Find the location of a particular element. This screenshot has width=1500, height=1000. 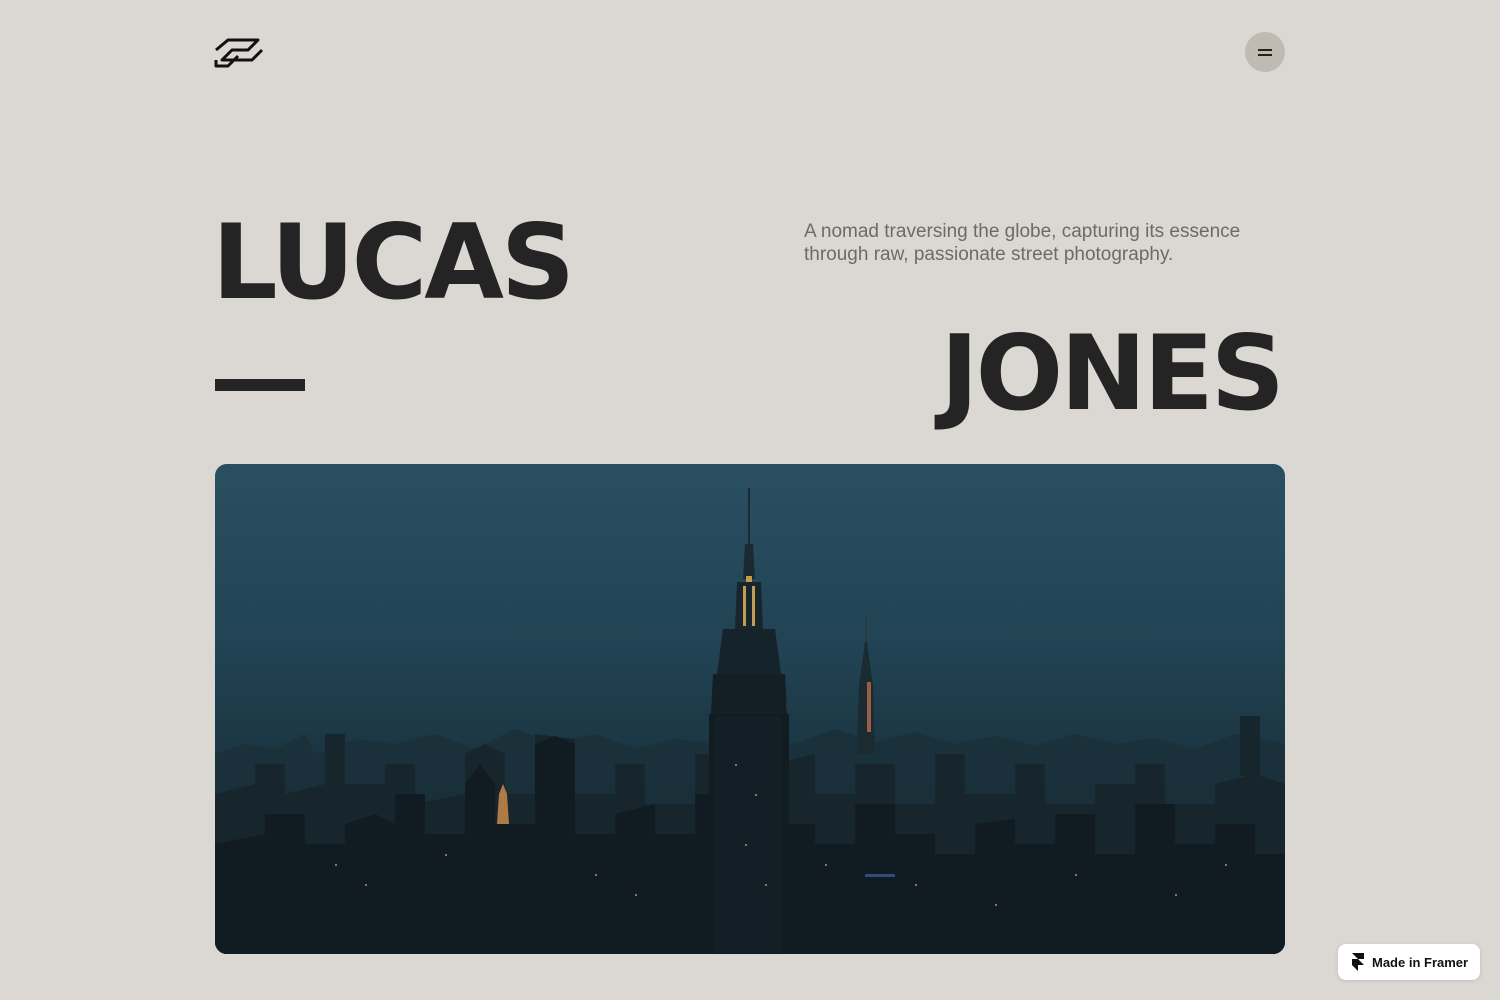

made-in-framer-label: Made in Framer is located at coordinates (1420, 962).